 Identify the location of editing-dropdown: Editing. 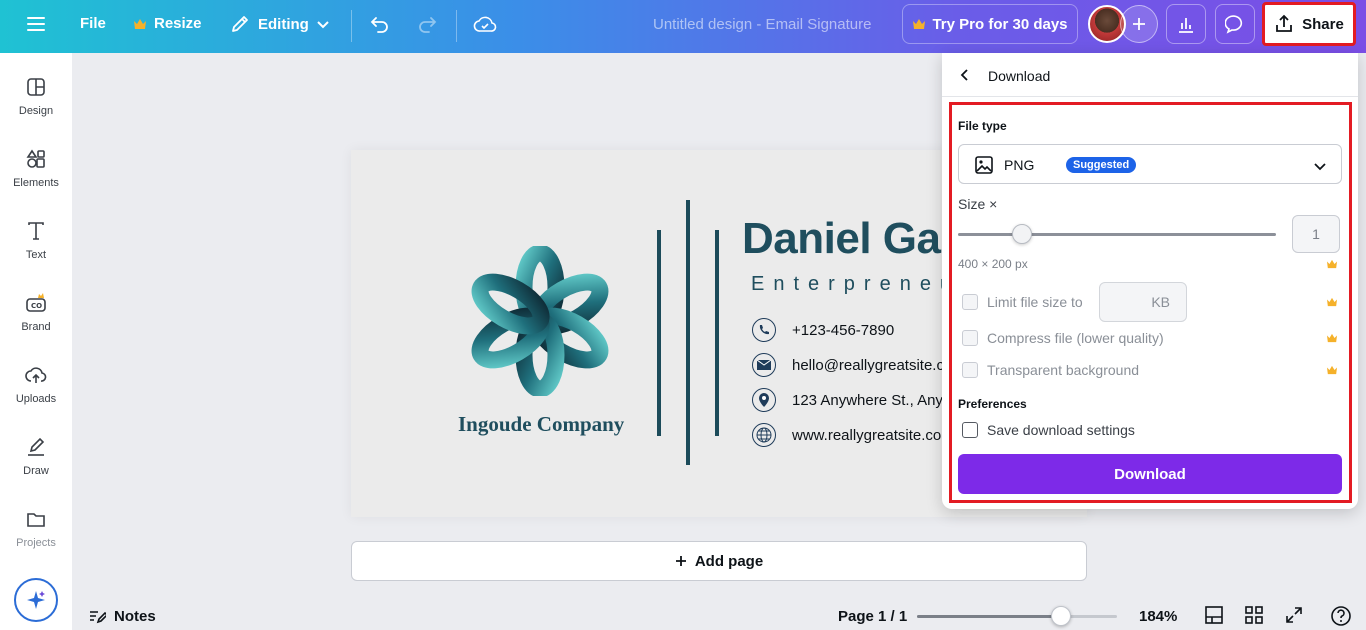
(279, 24).